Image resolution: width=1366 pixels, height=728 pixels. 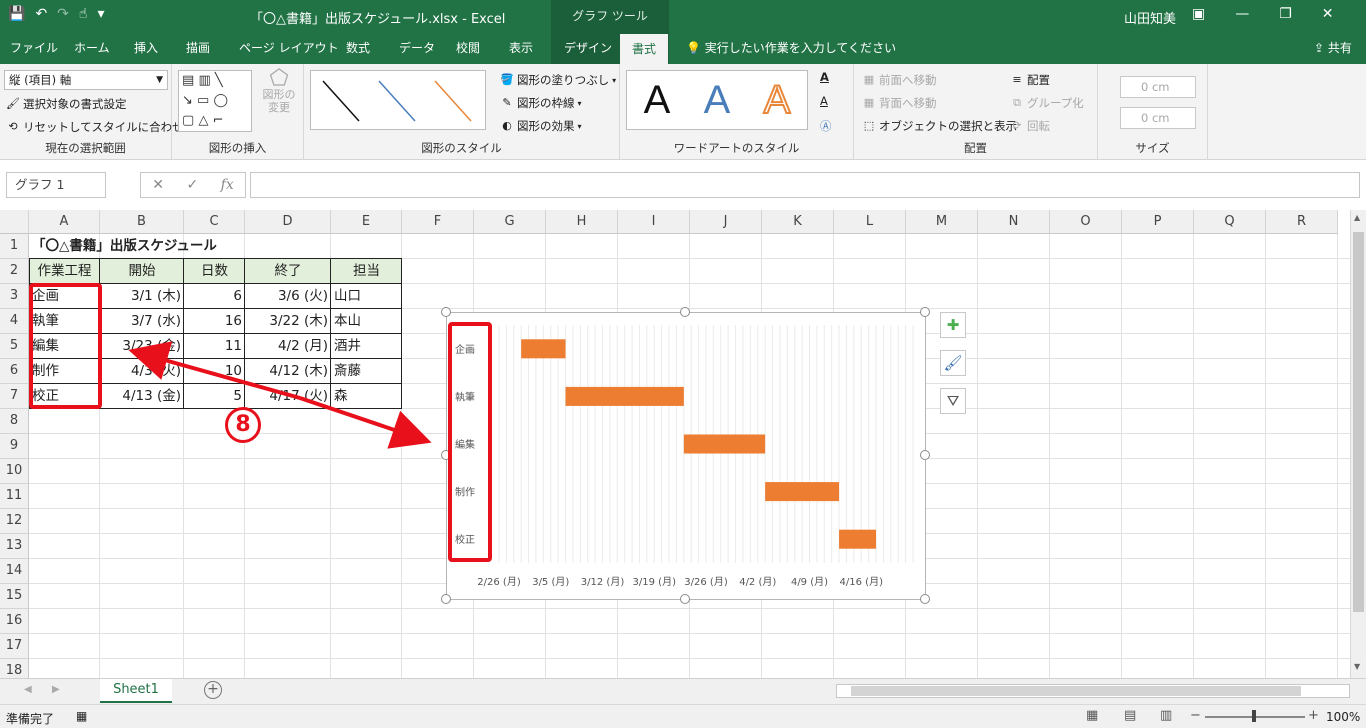 What do you see at coordinates (136, 691) in the screenshot?
I see `sheet-tab-sheet1: Sheet1` at bounding box center [136, 691].